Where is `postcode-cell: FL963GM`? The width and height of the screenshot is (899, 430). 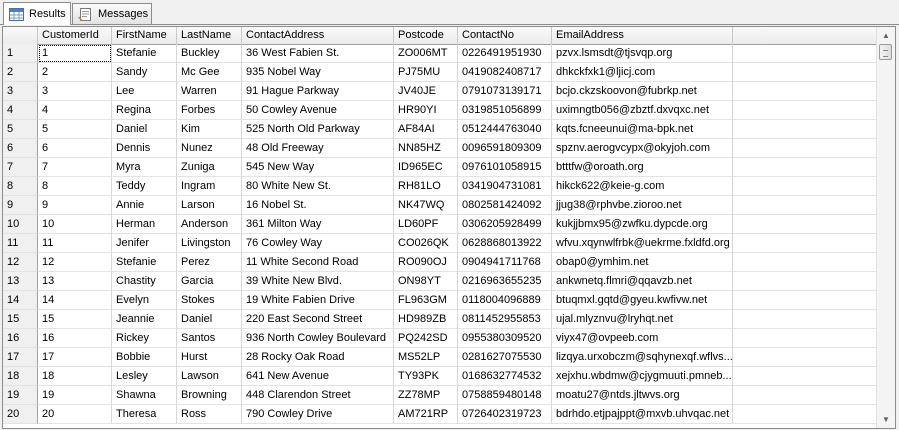
postcode-cell: FL963GM is located at coordinates (426, 300).